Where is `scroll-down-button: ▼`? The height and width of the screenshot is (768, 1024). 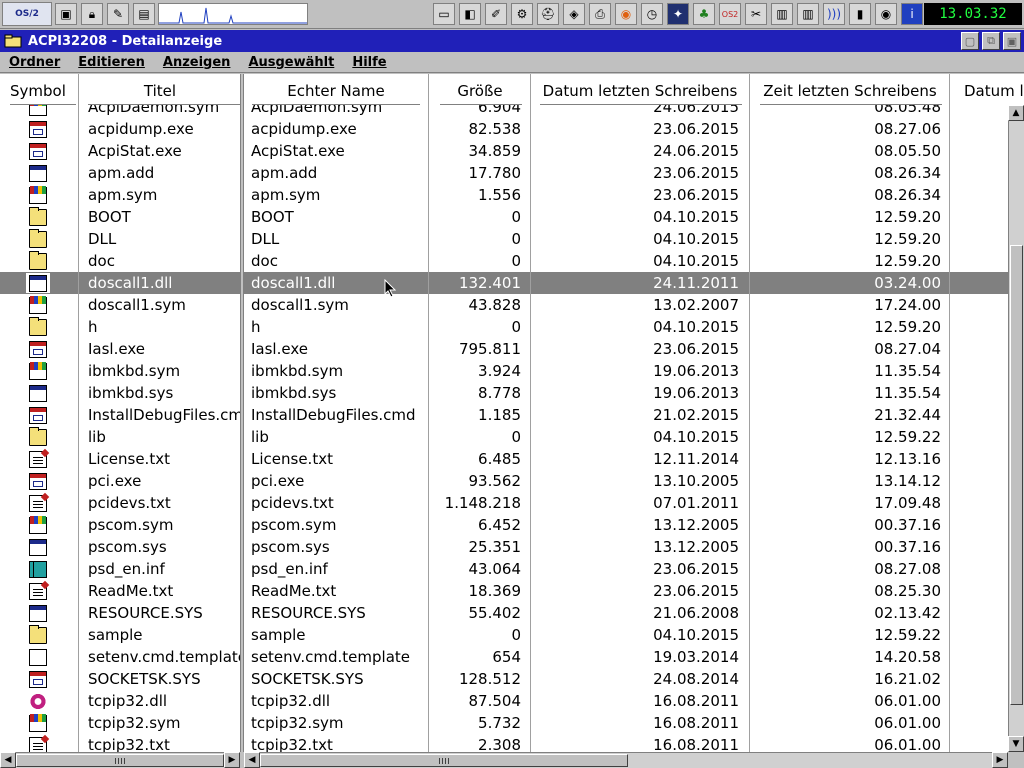 scroll-down-button: ▼ is located at coordinates (1016, 744).